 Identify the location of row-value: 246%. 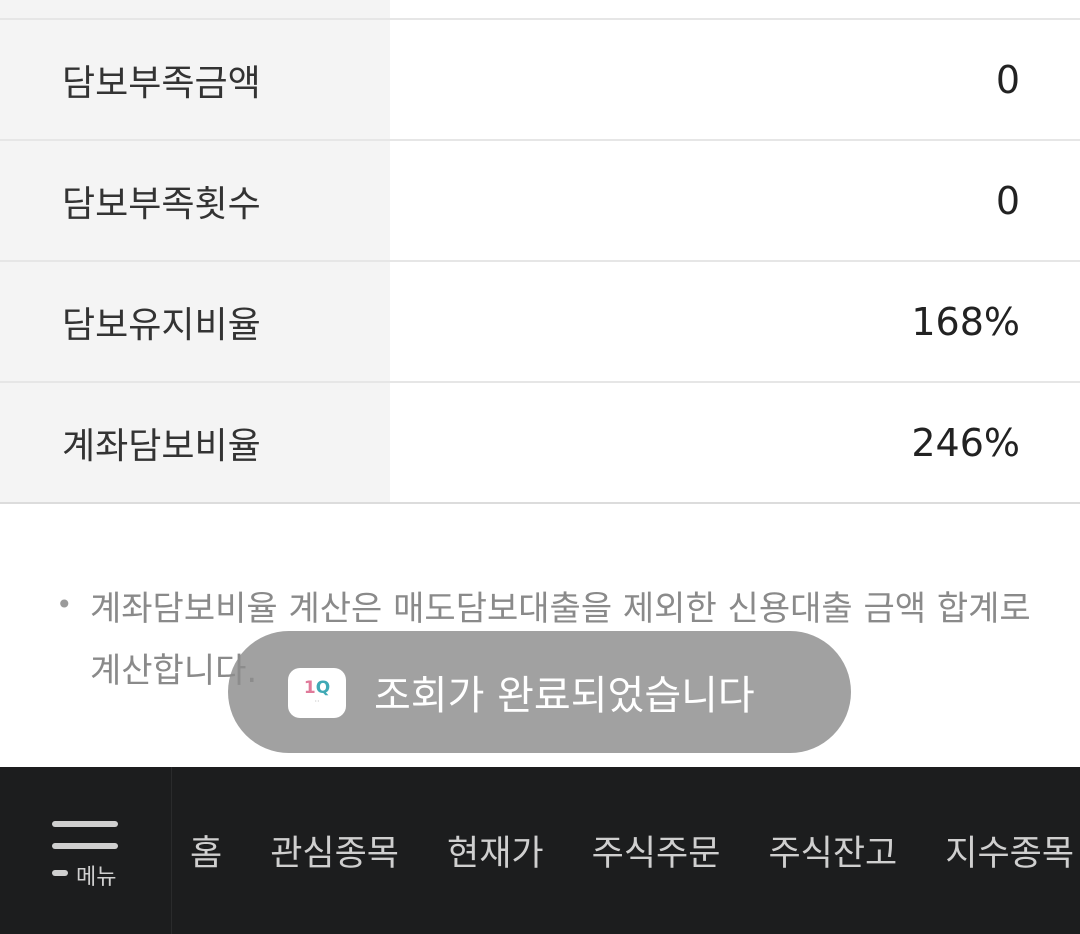
(965, 442).